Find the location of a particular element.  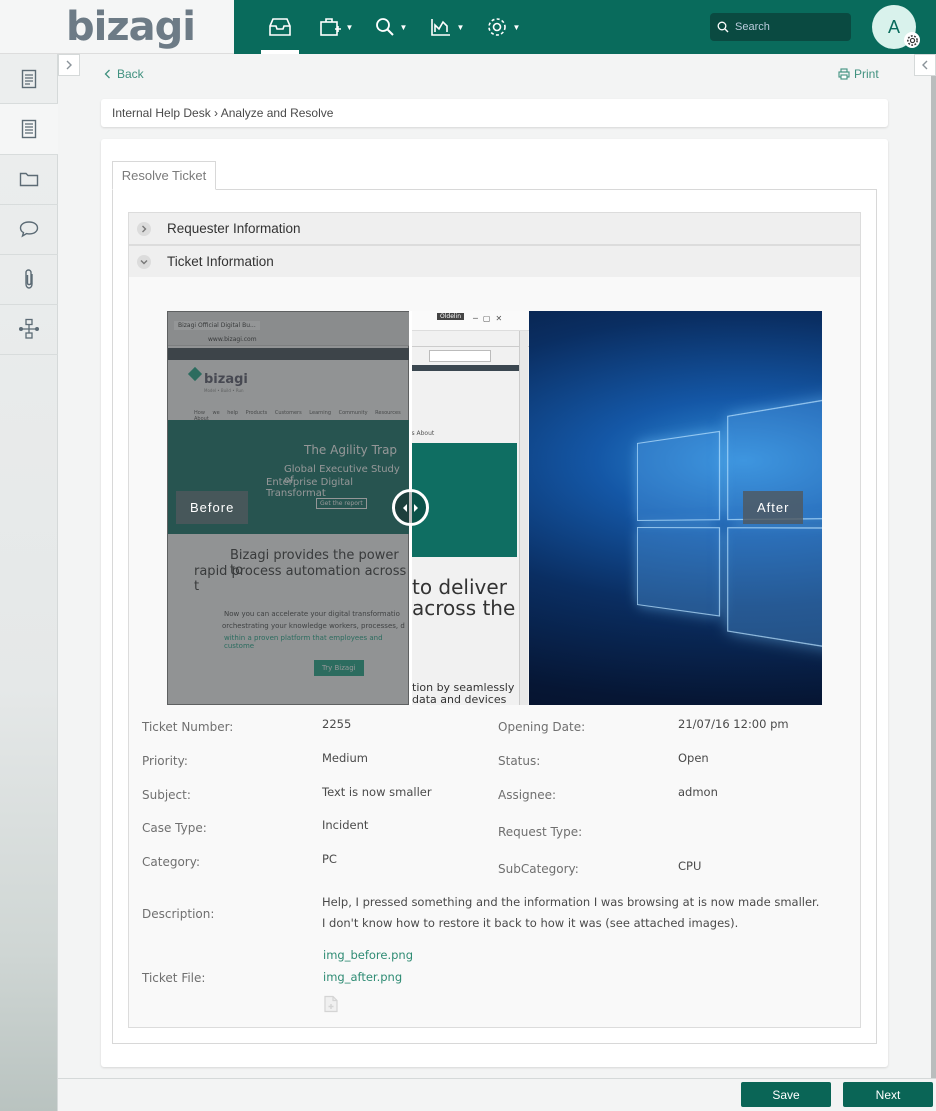

new-case-menu: ▼ is located at coordinates (336, 27).